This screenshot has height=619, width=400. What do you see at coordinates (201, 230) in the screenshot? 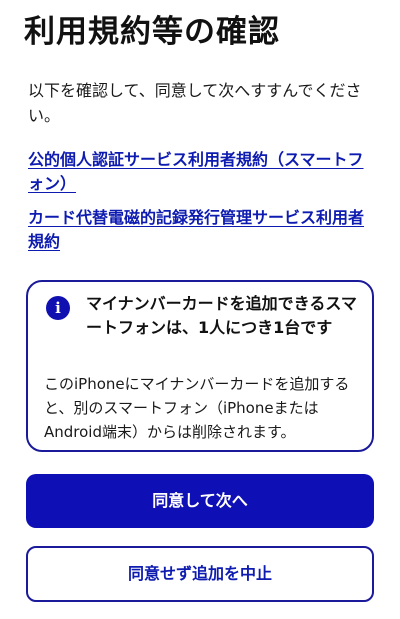
I see `card-alternative-terms-link: カード代替電磁的記録発行管理サービス利用者規約` at bounding box center [201, 230].